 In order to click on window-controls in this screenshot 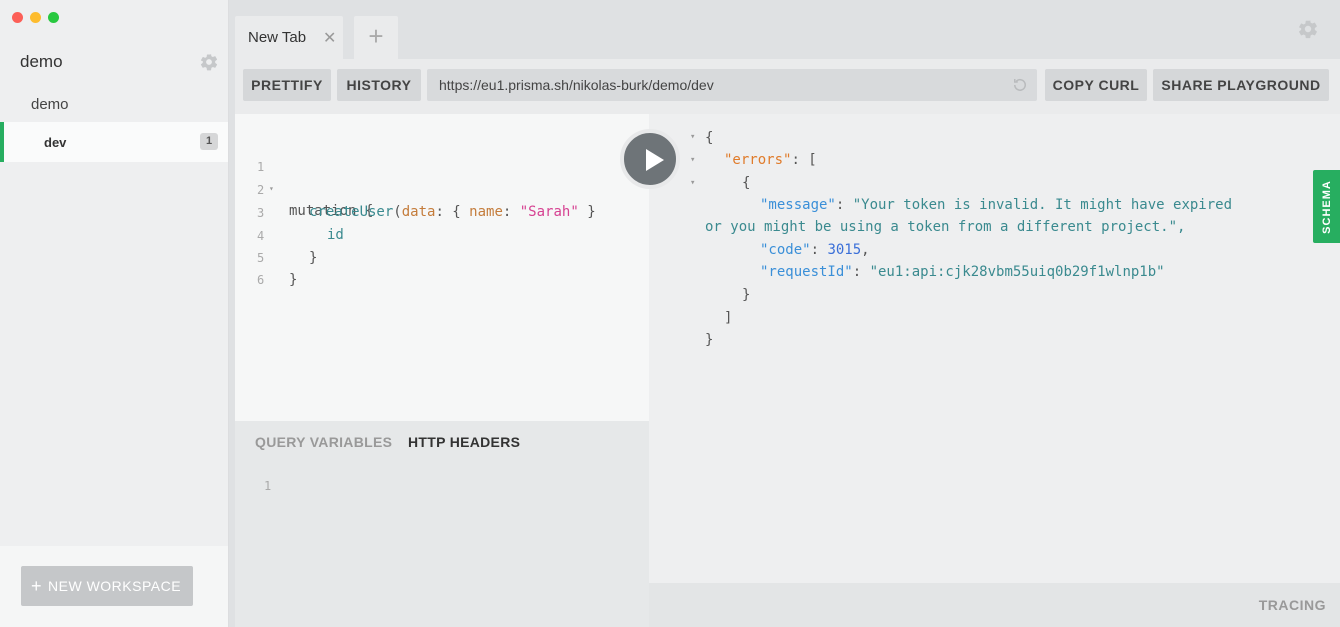, I will do `click(35, 17)`.